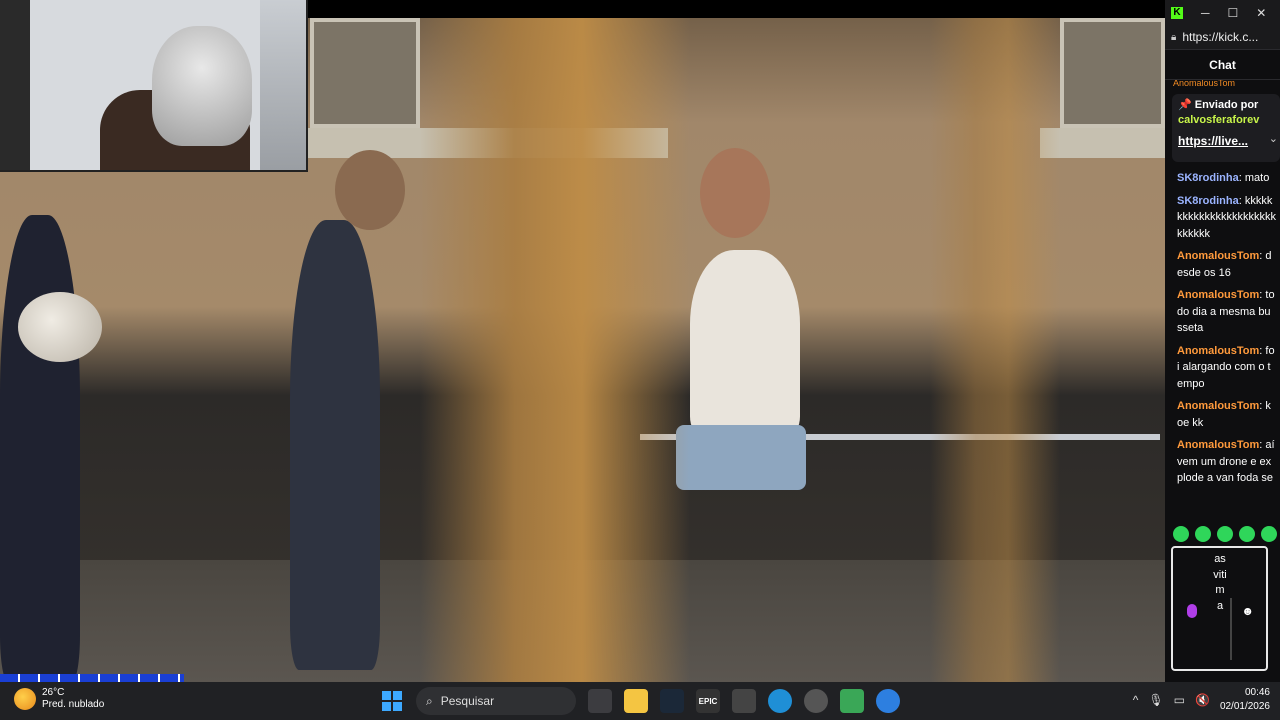 Image resolution: width=1280 pixels, height=720 pixels. What do you see at coordinates (1179, 700) in the screenshot?
I see `network-icon: ▭` at bounding box center [1179, 700].